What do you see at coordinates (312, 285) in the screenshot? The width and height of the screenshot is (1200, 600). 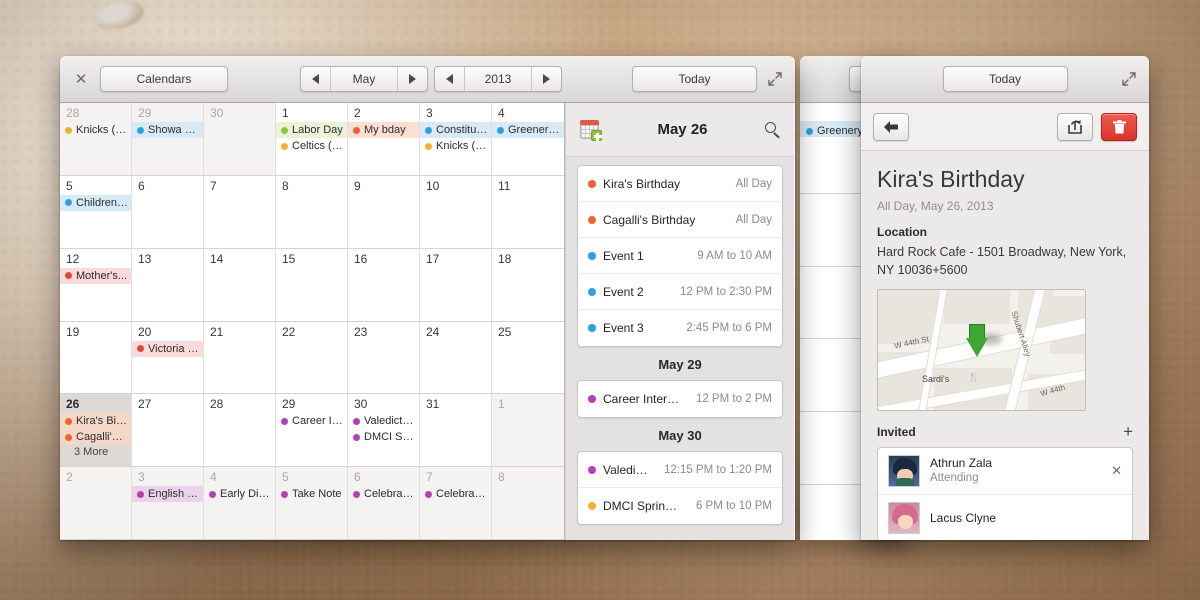 I see `day-cell: 15` at bounding box center [312, 285].